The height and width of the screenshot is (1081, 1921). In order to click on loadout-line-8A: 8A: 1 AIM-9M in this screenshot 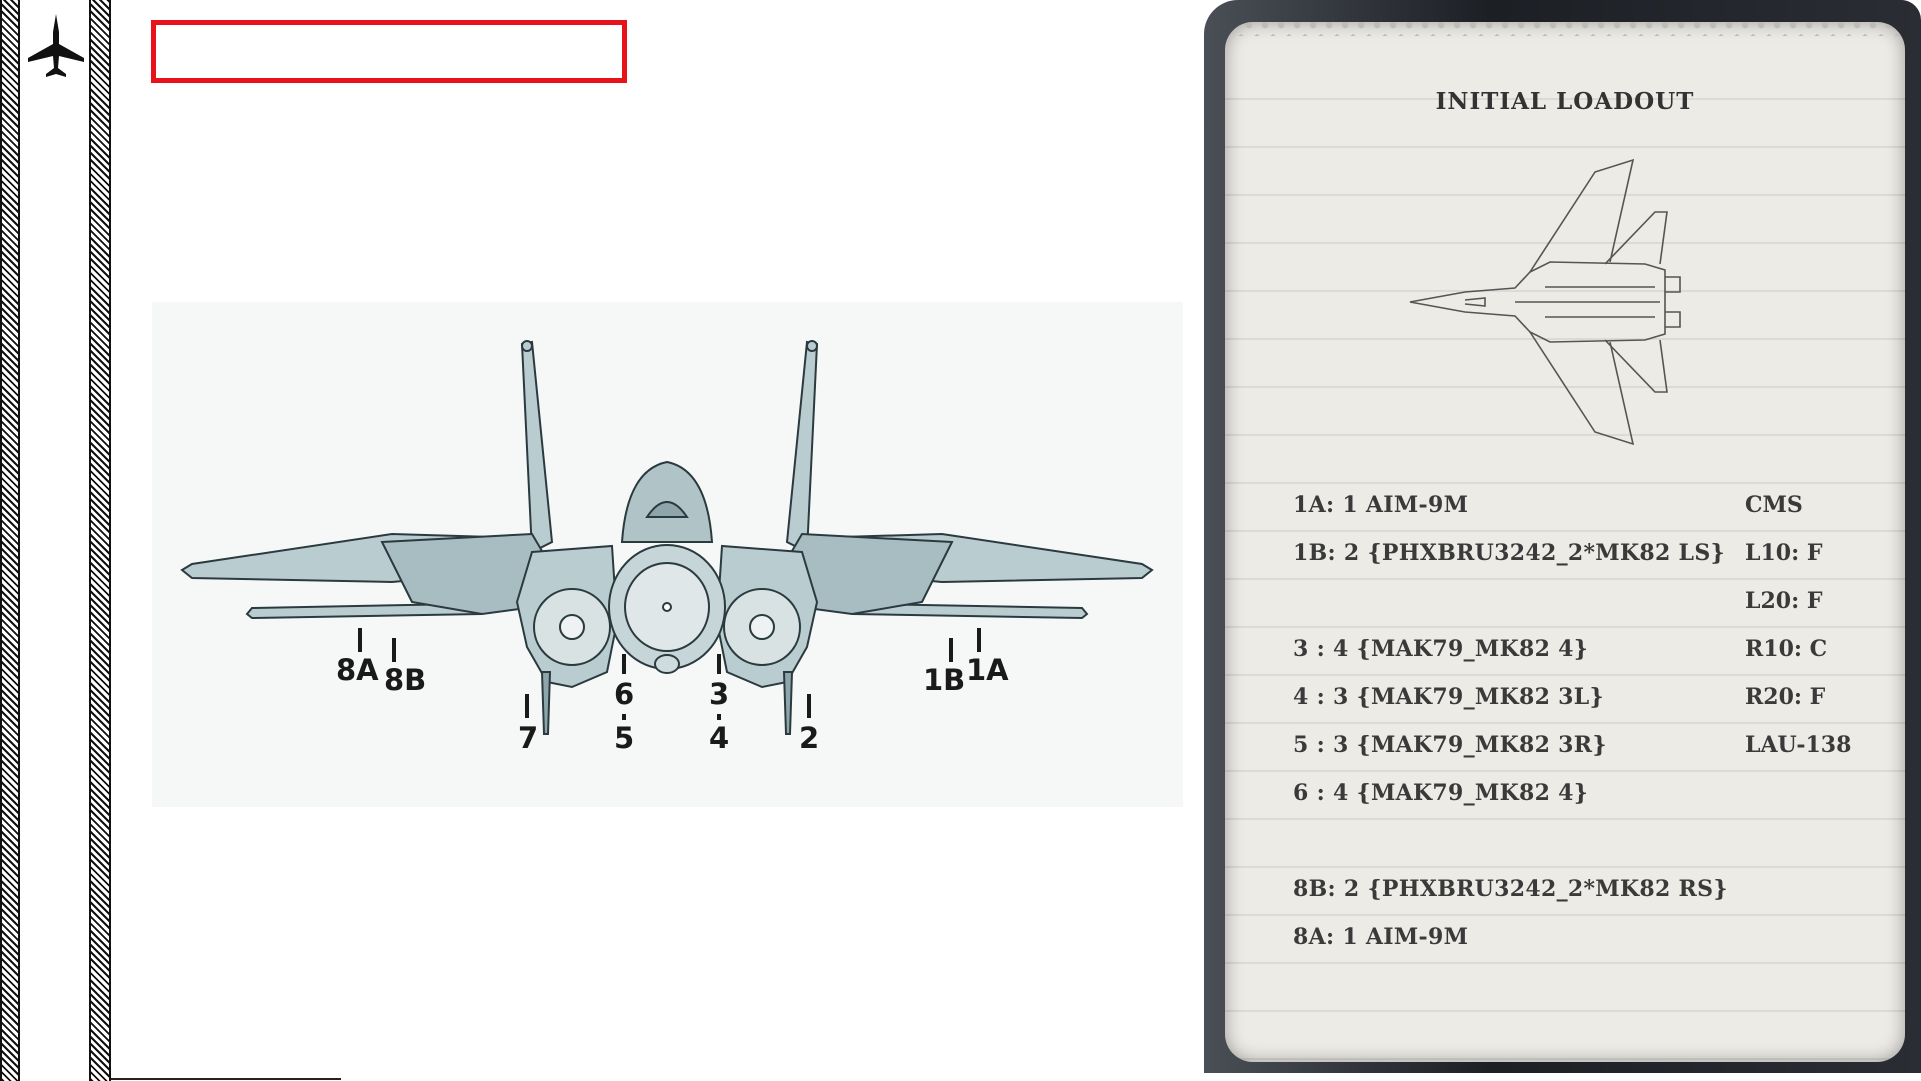, I will do `click(1381, 937)`.